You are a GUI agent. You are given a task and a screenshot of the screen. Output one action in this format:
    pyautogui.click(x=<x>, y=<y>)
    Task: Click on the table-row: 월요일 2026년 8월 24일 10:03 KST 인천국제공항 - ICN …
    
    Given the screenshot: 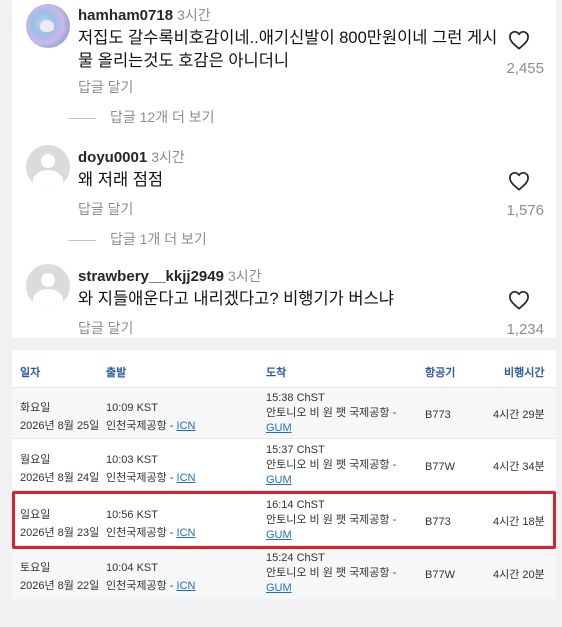 What is the action you would take?
    pyautogui.click(x=284, y=465)
    